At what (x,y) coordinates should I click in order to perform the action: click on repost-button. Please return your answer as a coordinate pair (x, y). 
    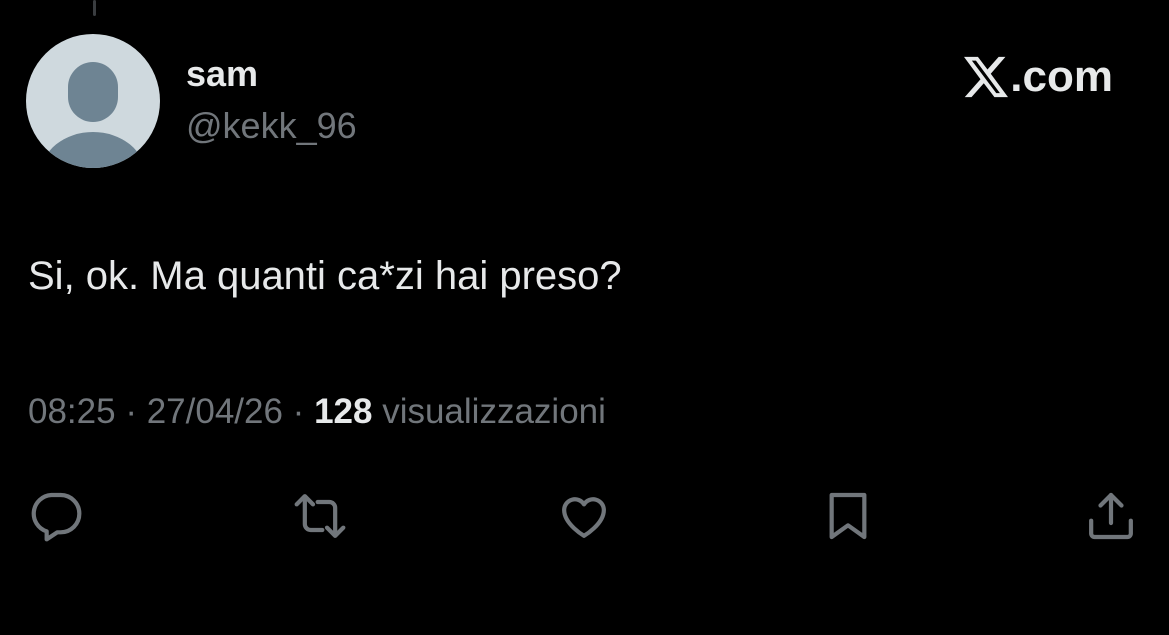
    Looking at the image, I should click on (320, 516).